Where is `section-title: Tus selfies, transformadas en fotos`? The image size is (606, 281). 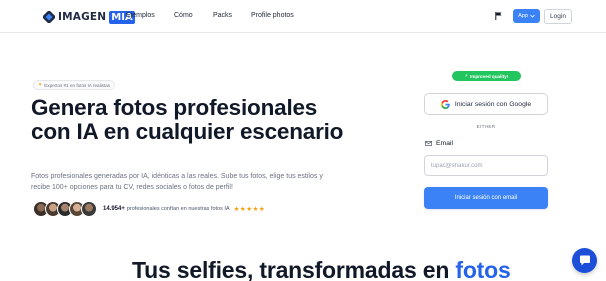
section-title: Tus selfies, transformadas en fotos is located at coordinates (321, 269).